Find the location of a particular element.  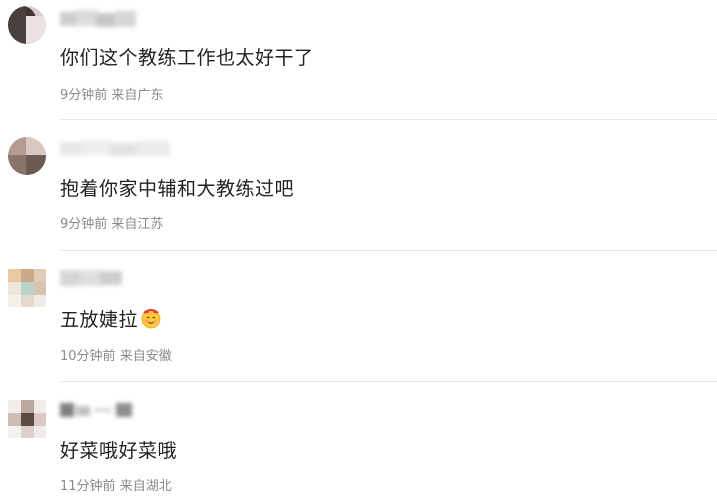

comment-meta: 9分钟前 来自广东 is located at coordinates (111, 93).